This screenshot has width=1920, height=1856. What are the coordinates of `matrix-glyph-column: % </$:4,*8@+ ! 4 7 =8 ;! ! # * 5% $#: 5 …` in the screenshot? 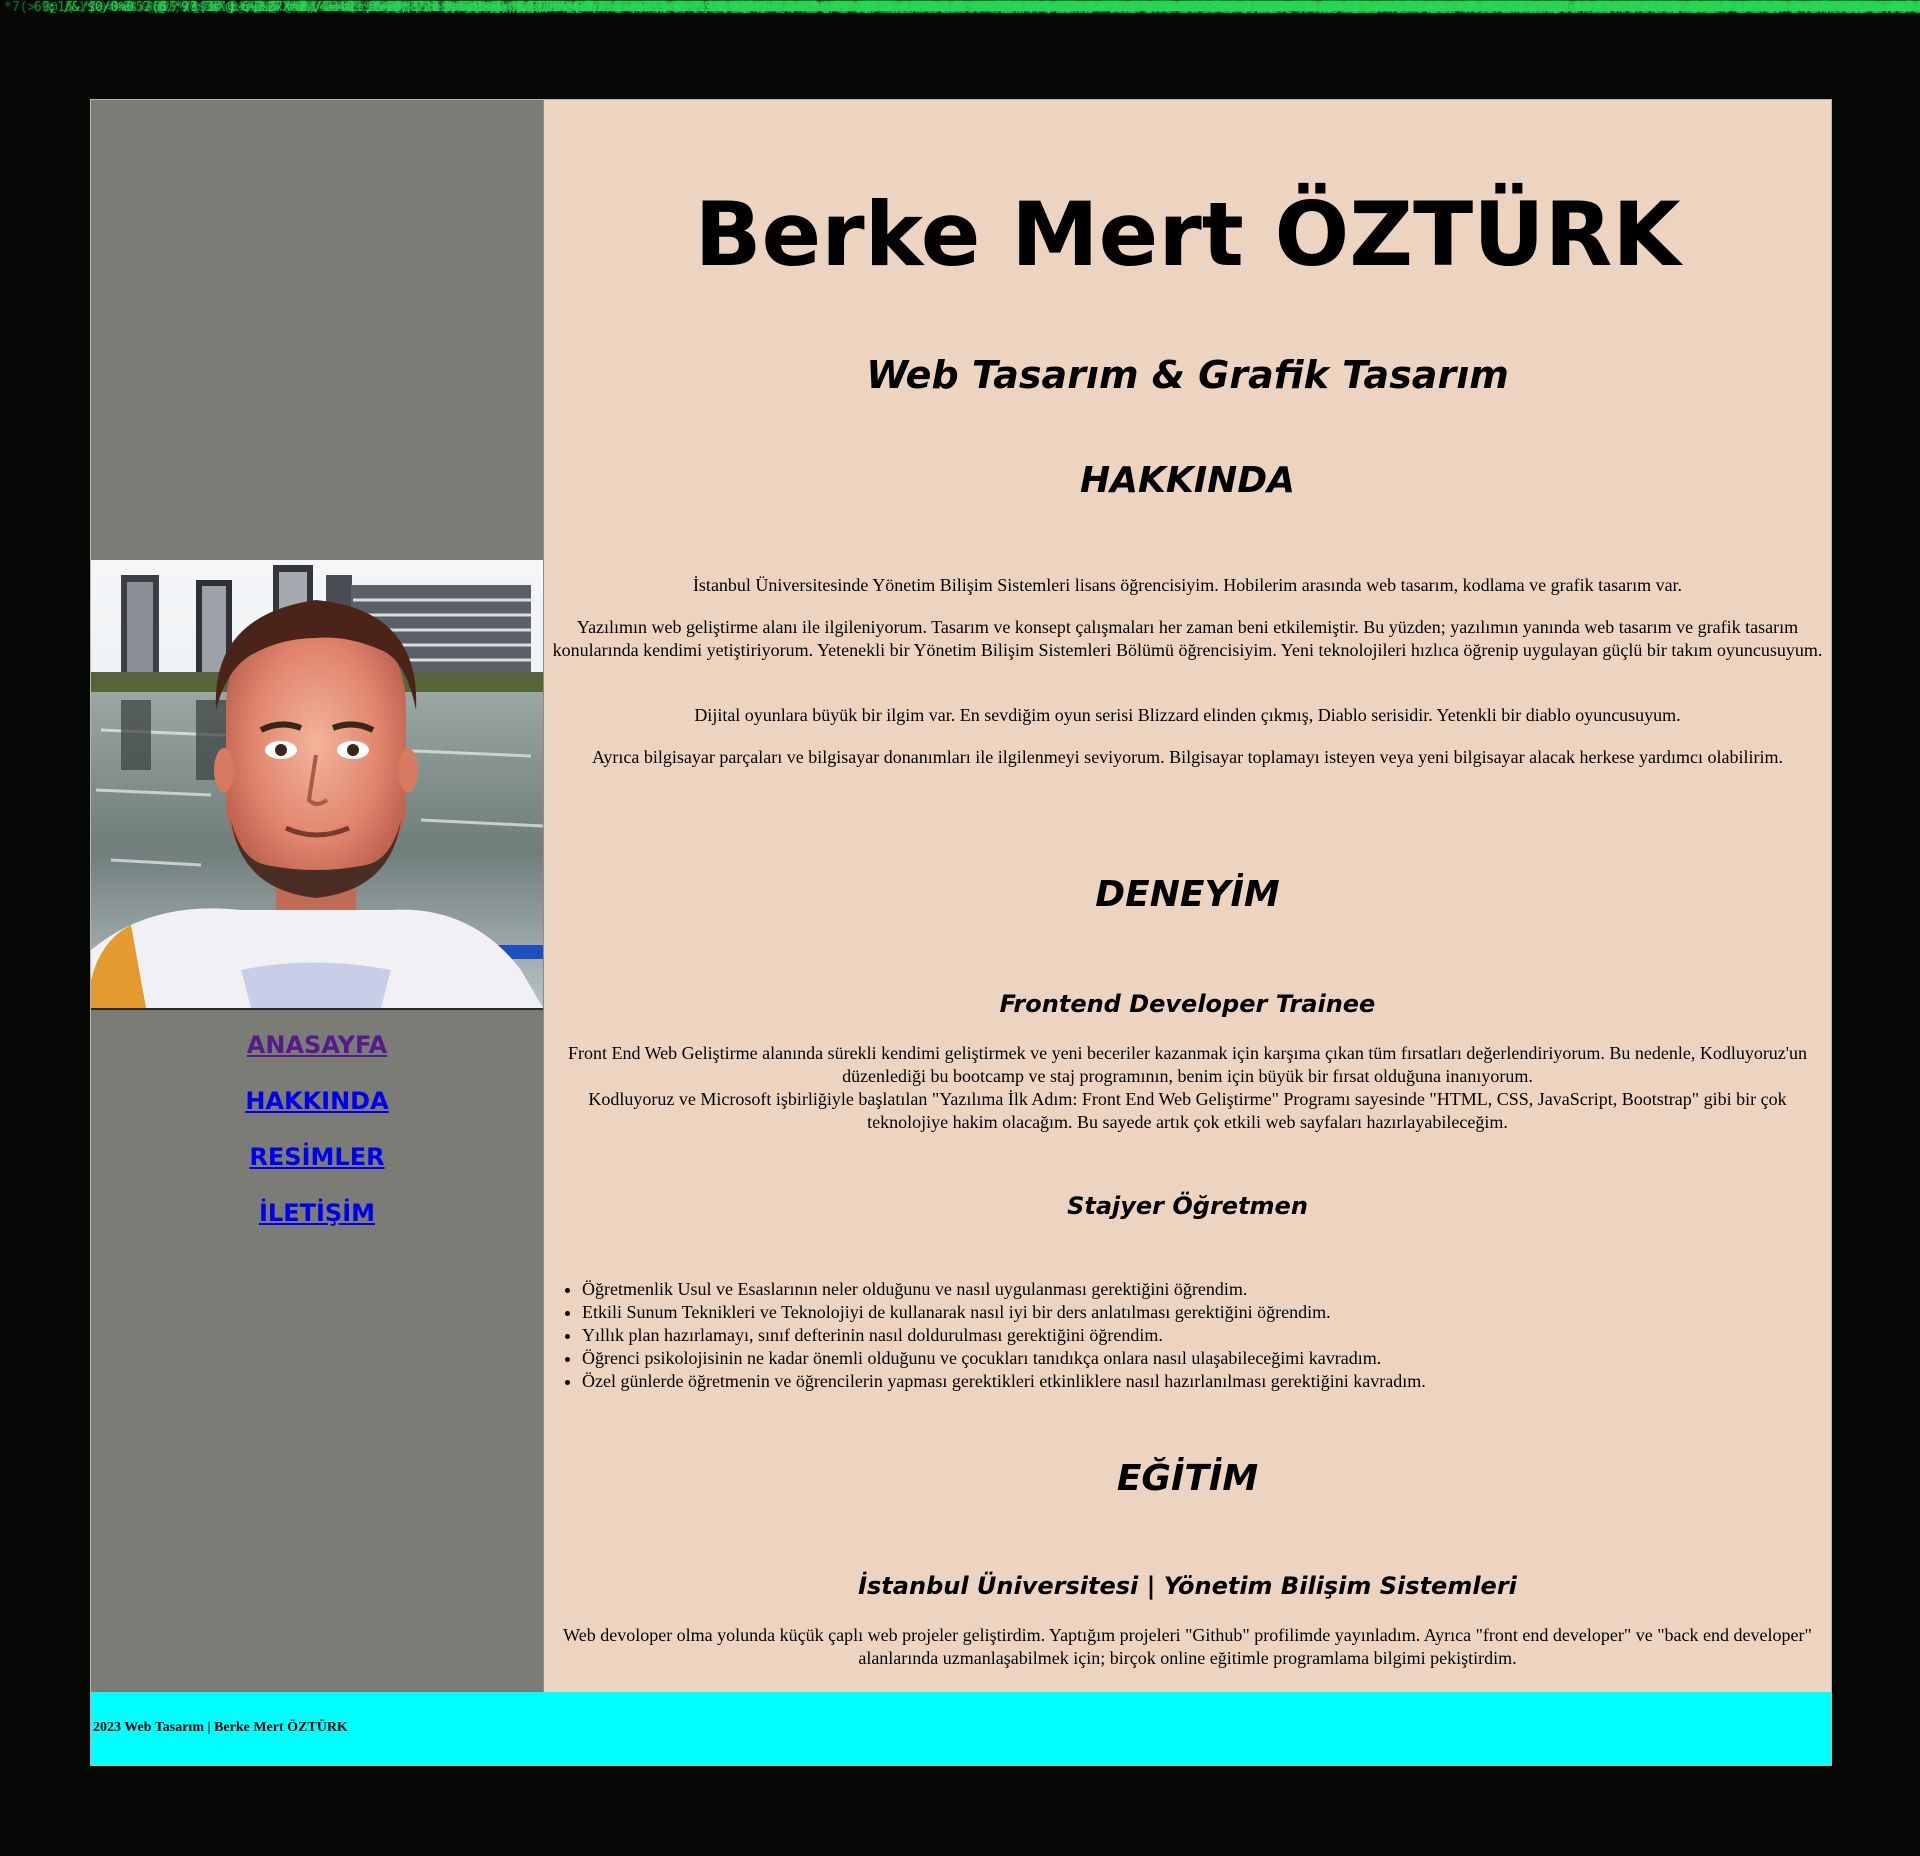 It's located at (907, 7).